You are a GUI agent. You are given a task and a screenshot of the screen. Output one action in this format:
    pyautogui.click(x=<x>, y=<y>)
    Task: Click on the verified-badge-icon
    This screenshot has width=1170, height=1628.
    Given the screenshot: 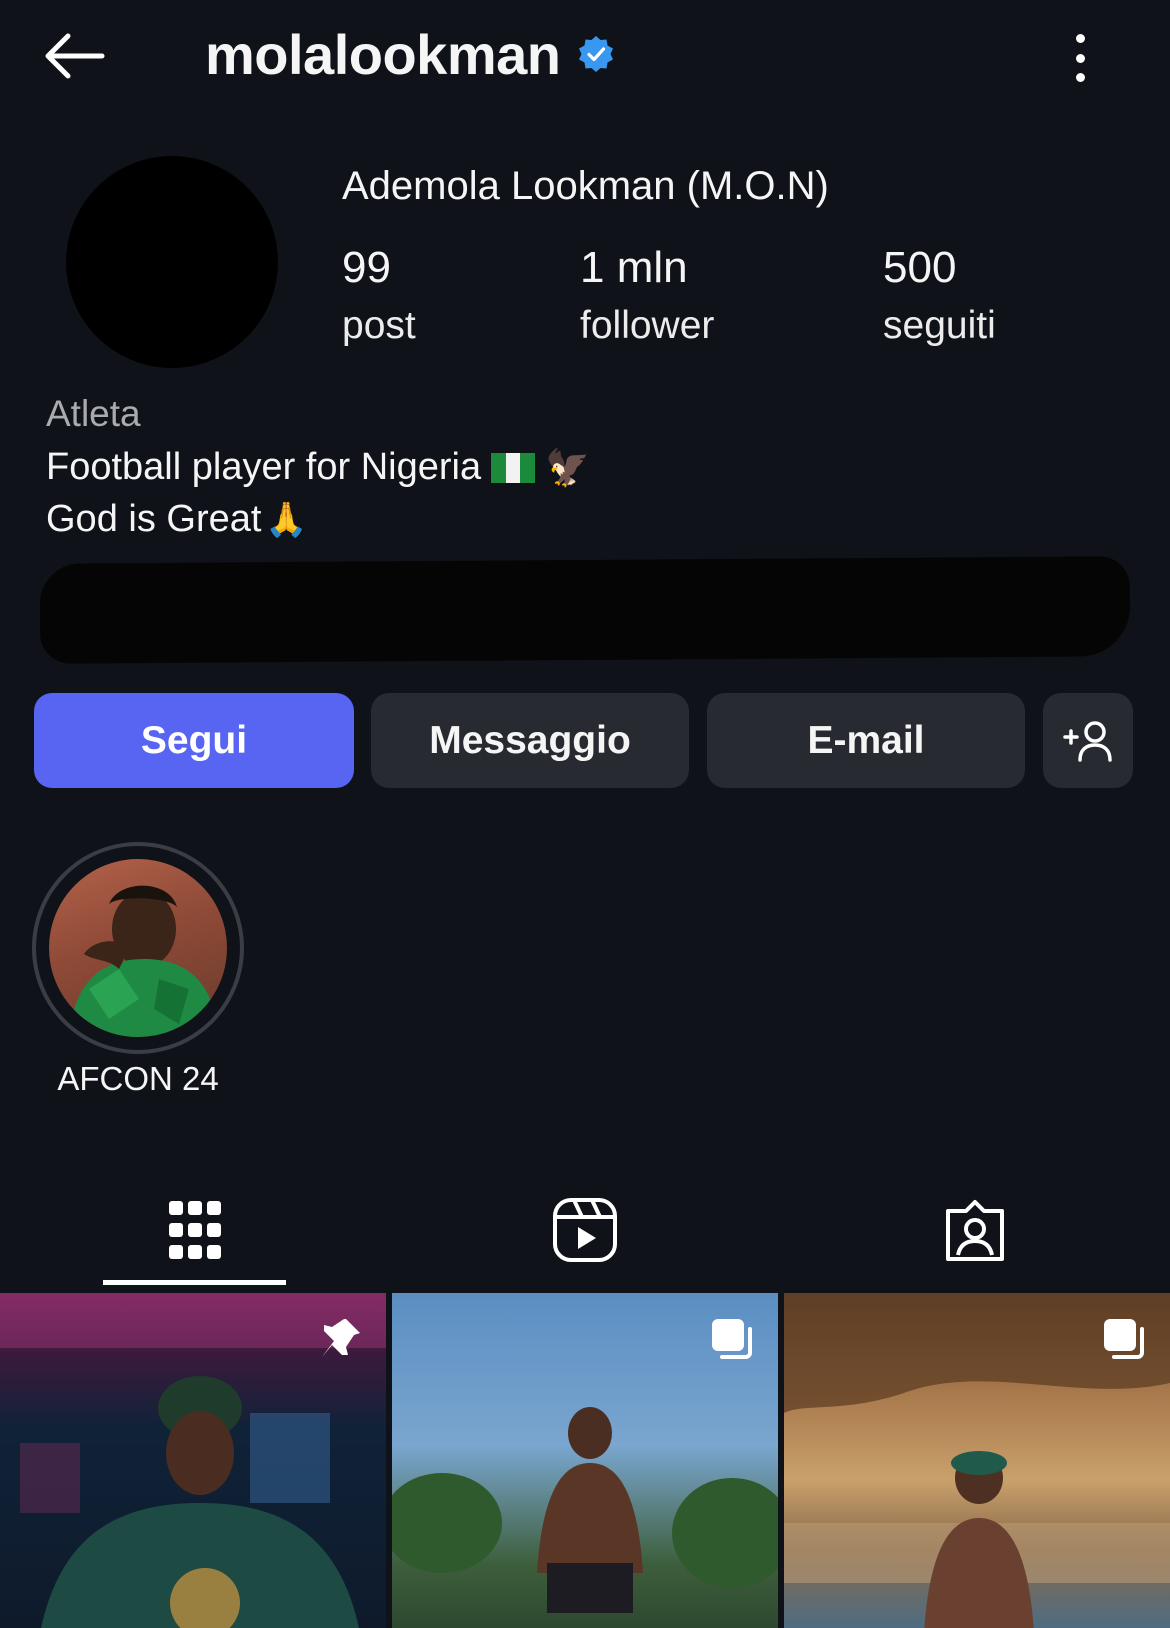 What is the action you would take?
    pyautogui.click(x=596, y=54)
    